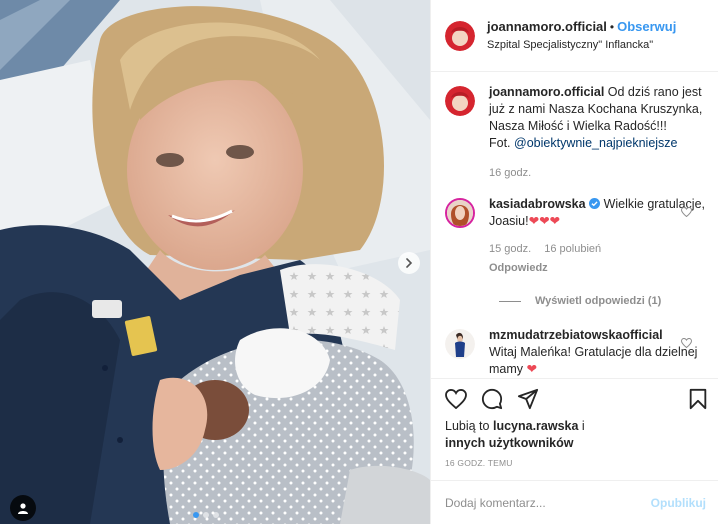 The height and width of the screenshot is (524, 718). What do you see at coordinates (547, 26) in the screenshot?
I see `header-username: joannamoro.official` at bounding box center [547, 26].